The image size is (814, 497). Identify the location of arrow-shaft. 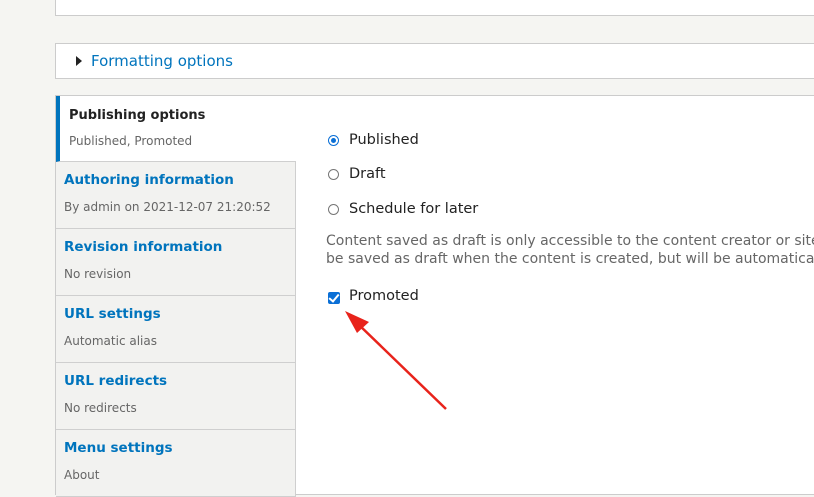
(401, 366).